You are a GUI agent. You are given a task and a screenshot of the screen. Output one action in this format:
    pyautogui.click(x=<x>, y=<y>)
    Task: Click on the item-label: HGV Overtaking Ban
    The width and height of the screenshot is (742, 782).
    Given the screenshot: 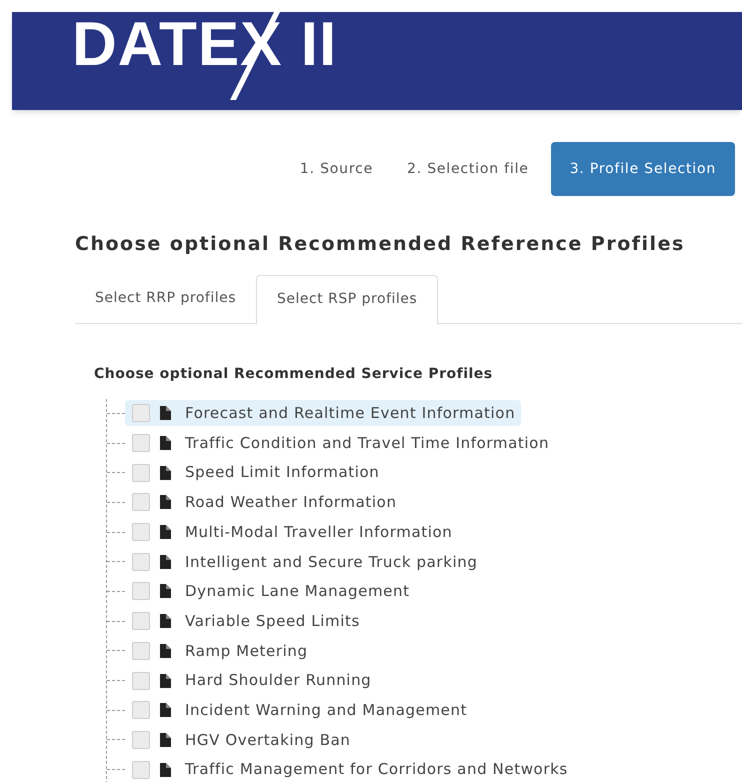 What is the action you would take?
    pyautogui.click(x=268, y=740)
    